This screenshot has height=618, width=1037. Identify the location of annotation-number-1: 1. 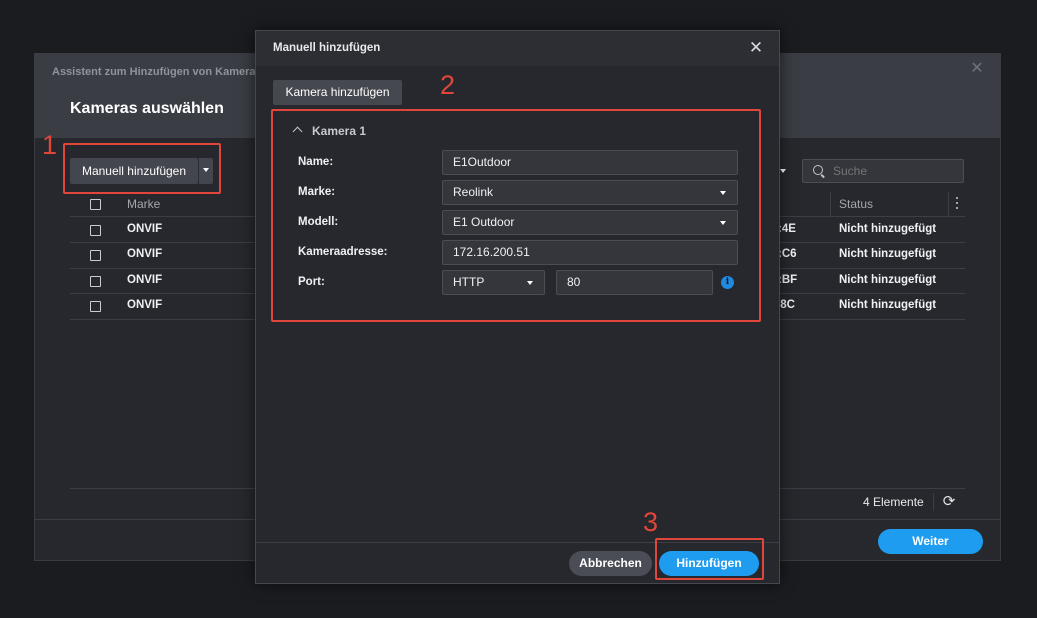
(50, 145).